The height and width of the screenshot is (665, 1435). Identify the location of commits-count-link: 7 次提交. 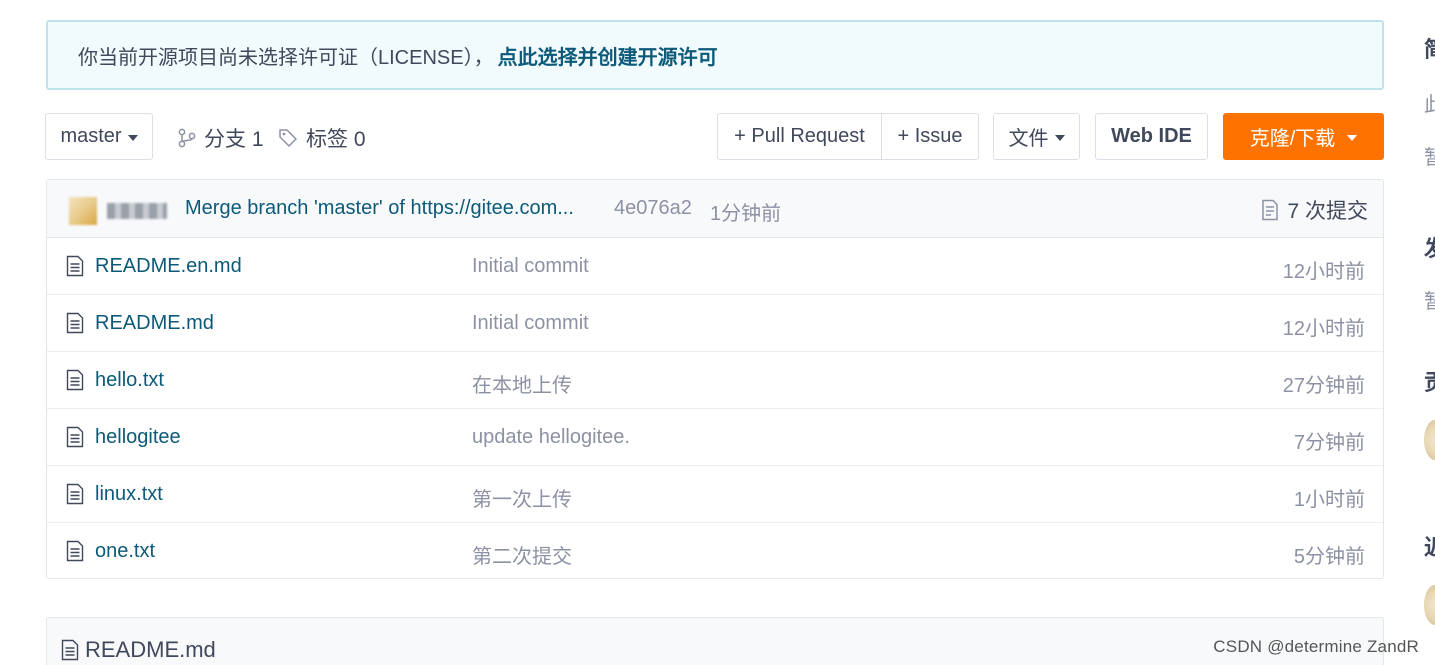
(1314, 210).